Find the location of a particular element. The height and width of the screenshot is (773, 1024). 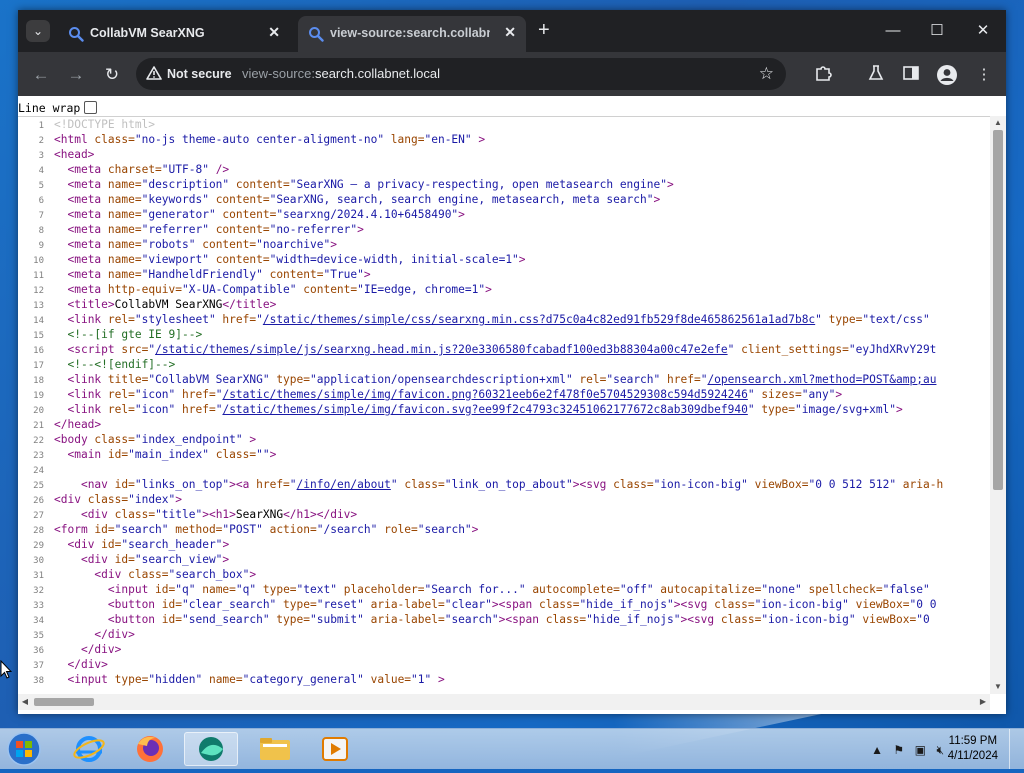

close-window-button: ✕ is located at coordinates (983, 31).